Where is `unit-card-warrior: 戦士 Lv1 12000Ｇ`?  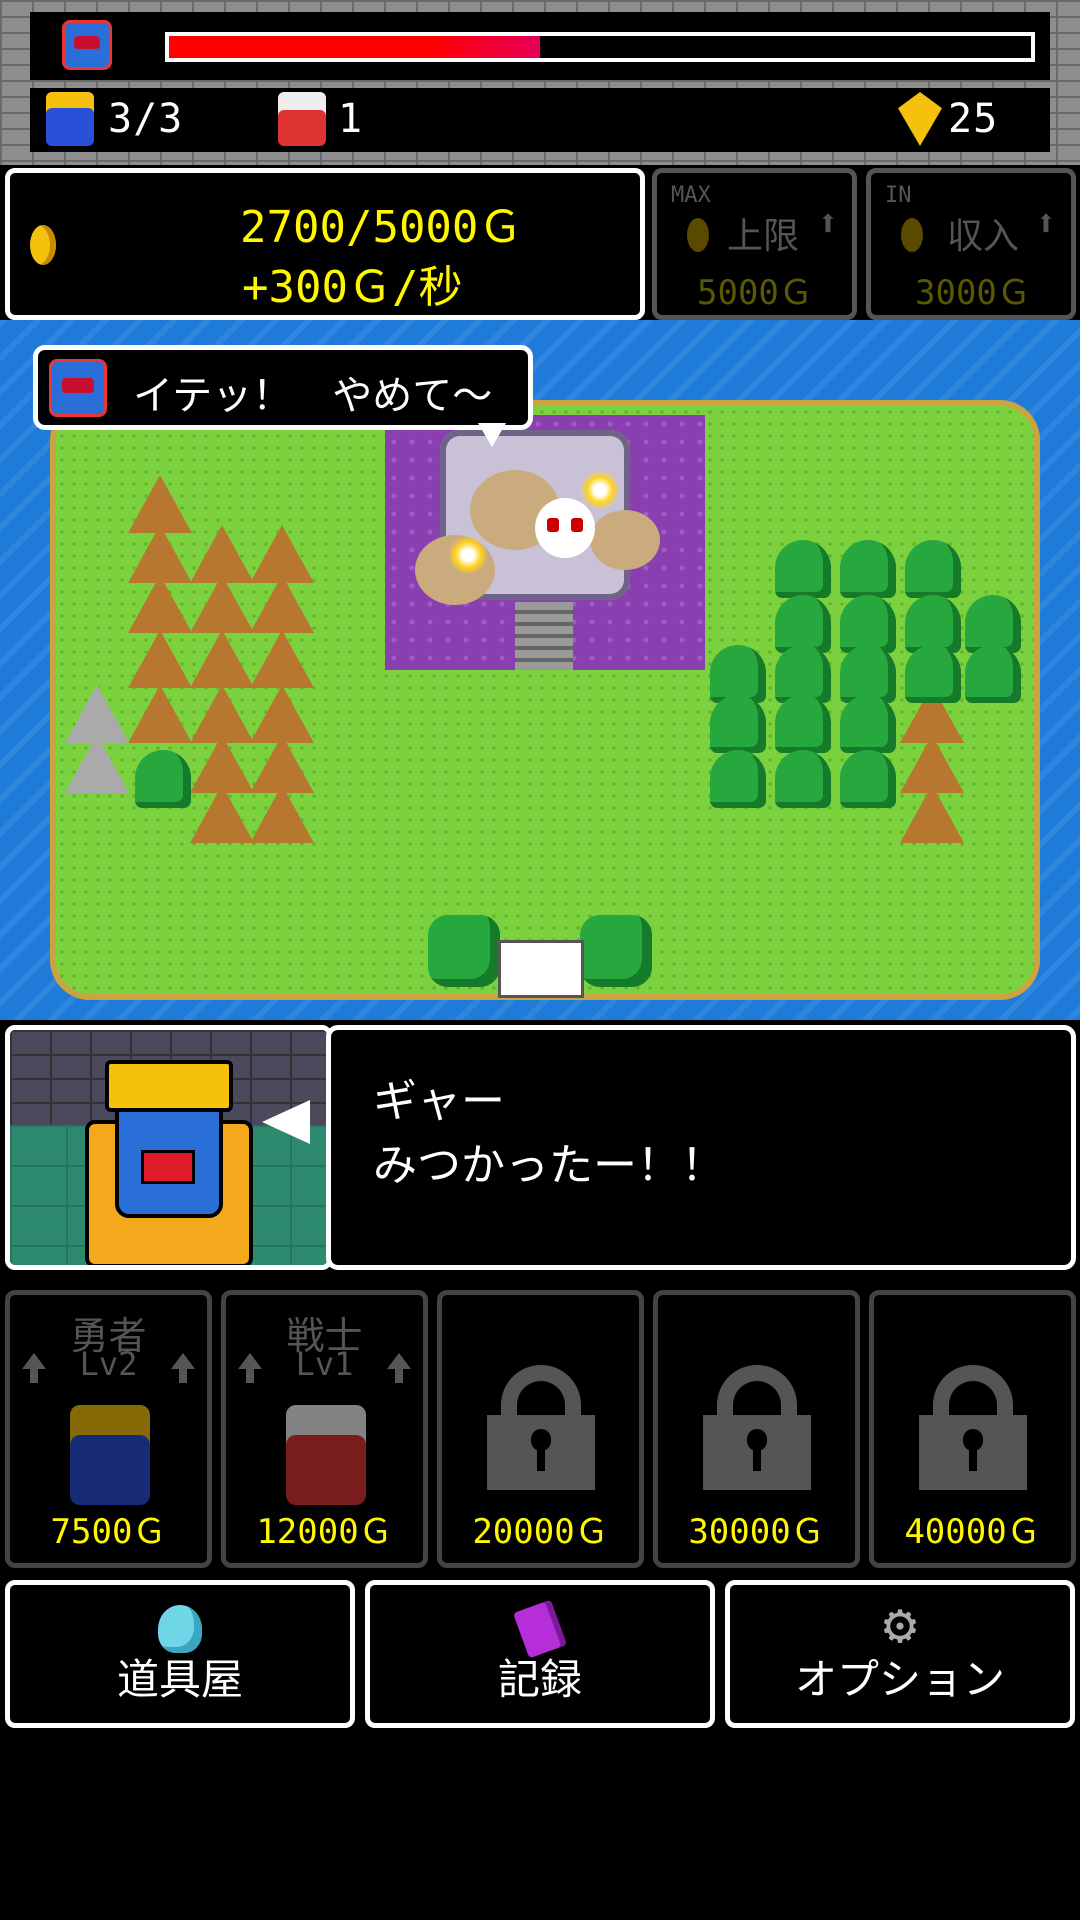
unit-card-warrior: 戦士 Lv1 12000Ｇ is located at coordinates (324, 1429).